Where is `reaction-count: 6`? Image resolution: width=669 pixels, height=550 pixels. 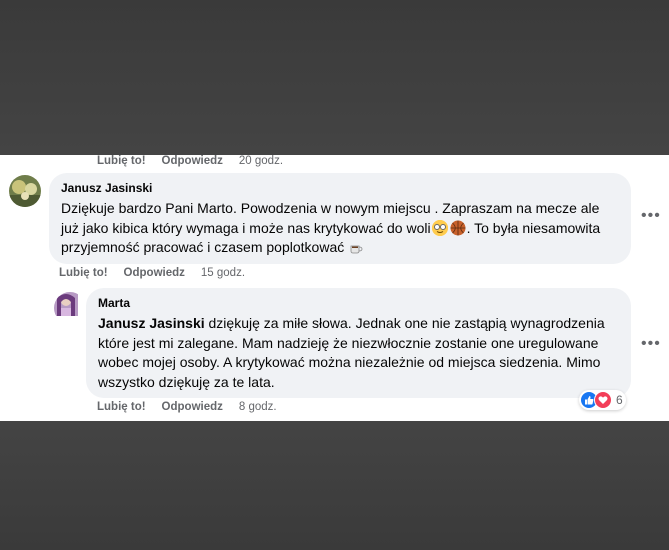
reaction-count: 6 is located at coordinates (619, 400).